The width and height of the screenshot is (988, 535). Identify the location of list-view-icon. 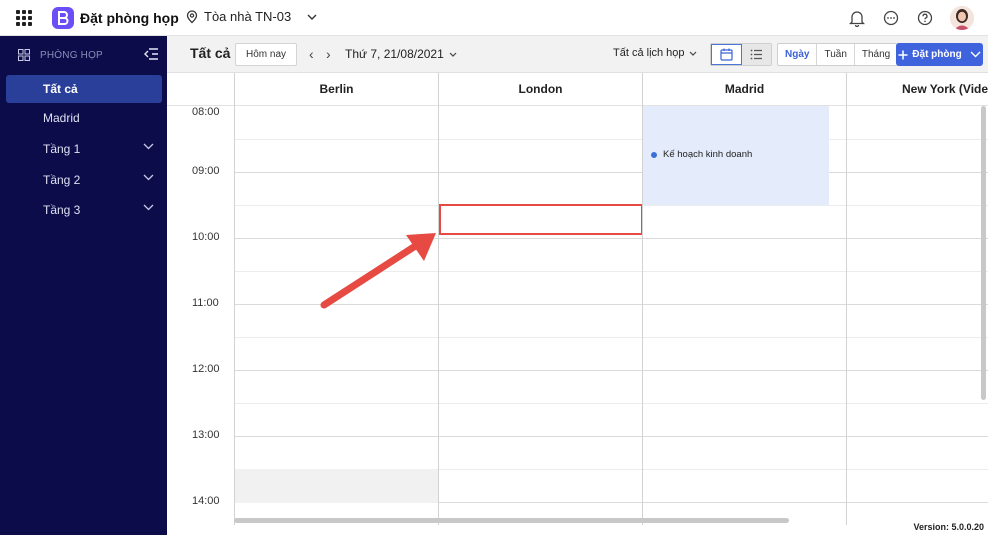
(756, 54).